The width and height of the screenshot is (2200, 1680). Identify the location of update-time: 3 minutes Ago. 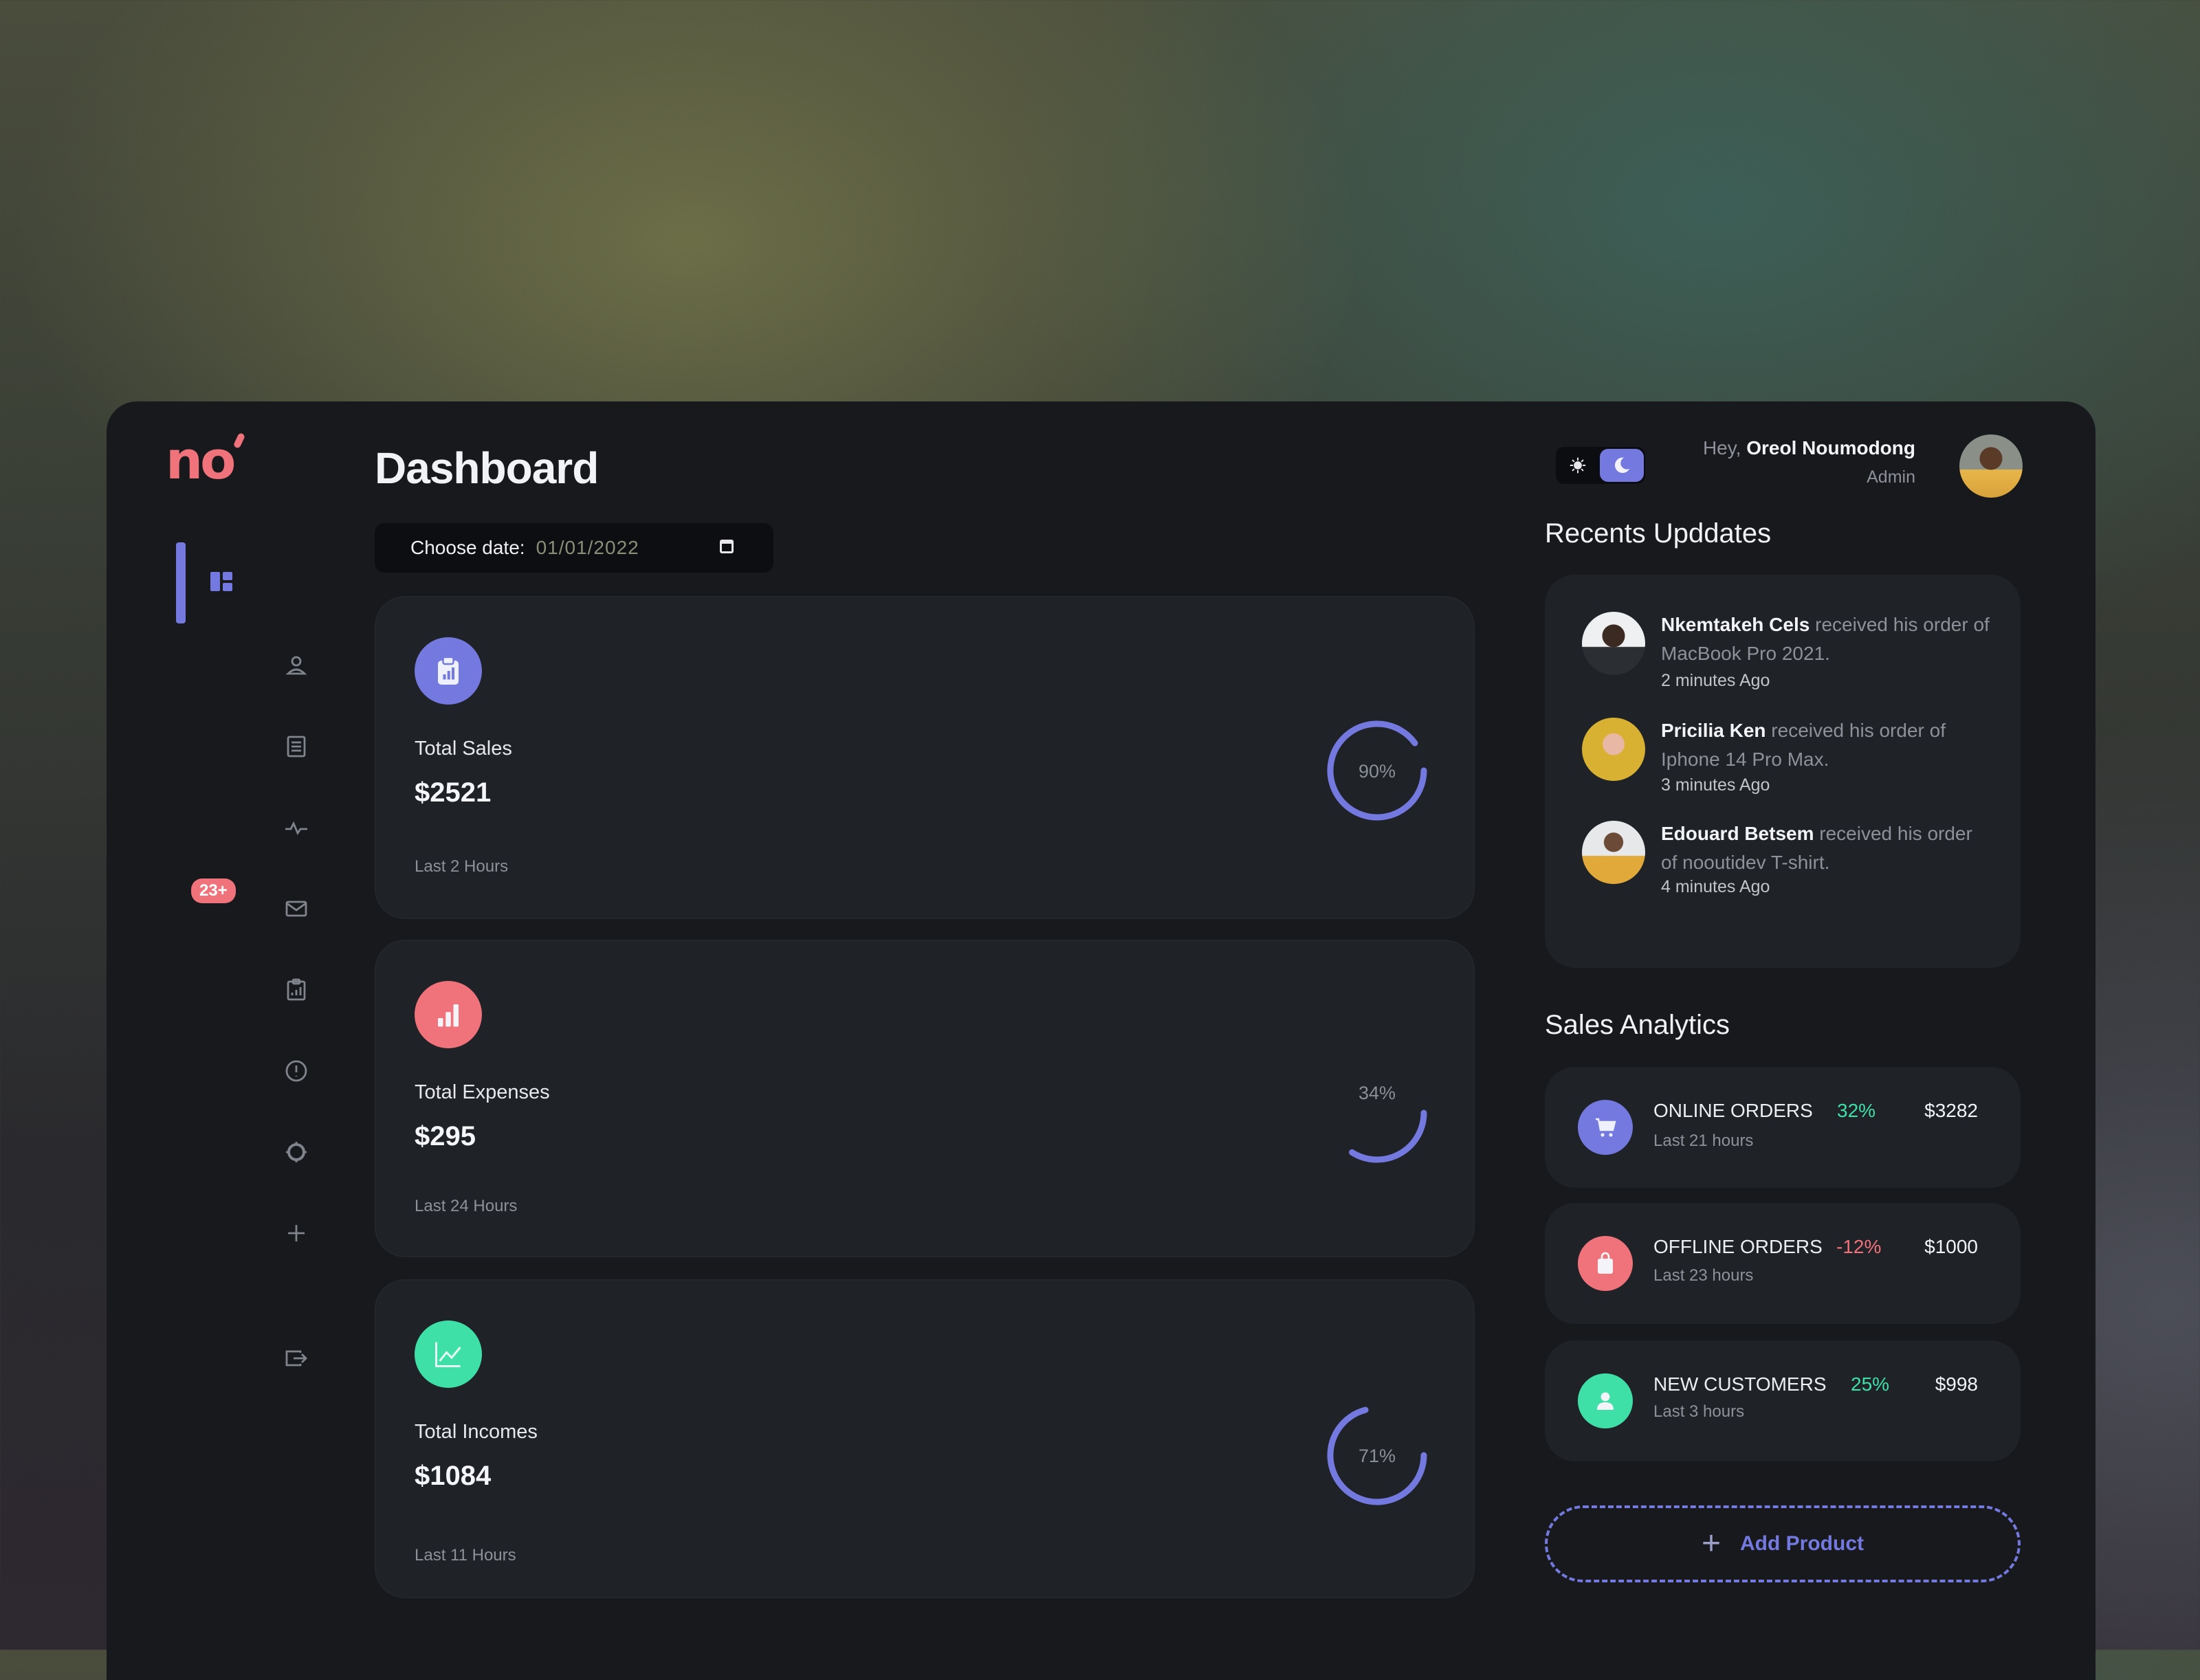
(1716, 785).